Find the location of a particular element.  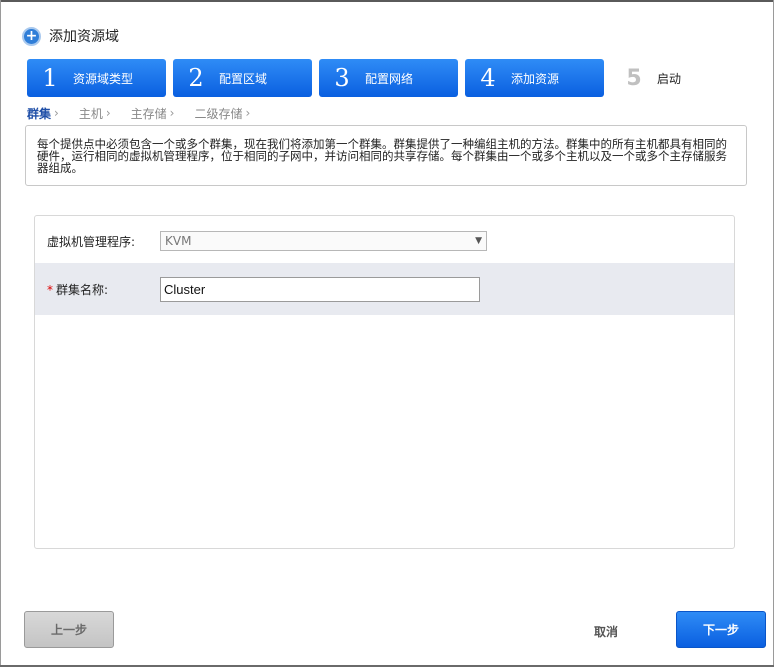

dialog-header: + 添加资源域 is located at coordinates (70, 36).